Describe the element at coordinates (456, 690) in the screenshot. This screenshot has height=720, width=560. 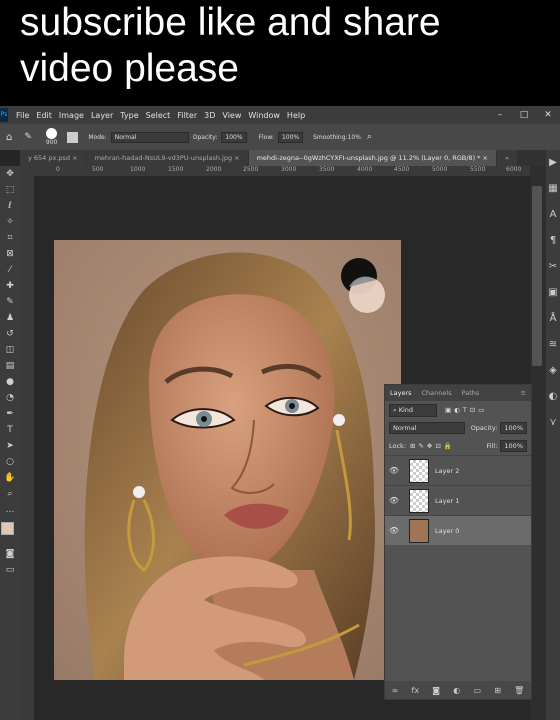
I see `adjustment-layer-icon: ◐` at that location.